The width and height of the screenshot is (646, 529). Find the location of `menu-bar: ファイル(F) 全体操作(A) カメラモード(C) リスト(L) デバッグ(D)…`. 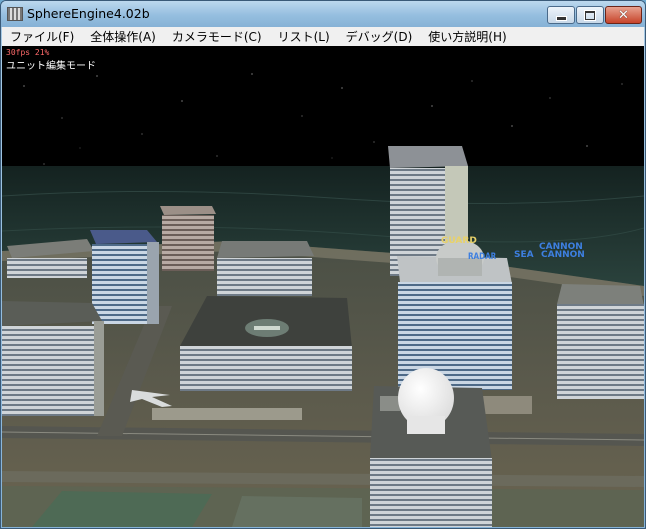

menu-bar: ファイル(F) 全体操作(A) カメラモード(C) リスト(L) デバッグ(D)… is located at coordinates (323, 37).